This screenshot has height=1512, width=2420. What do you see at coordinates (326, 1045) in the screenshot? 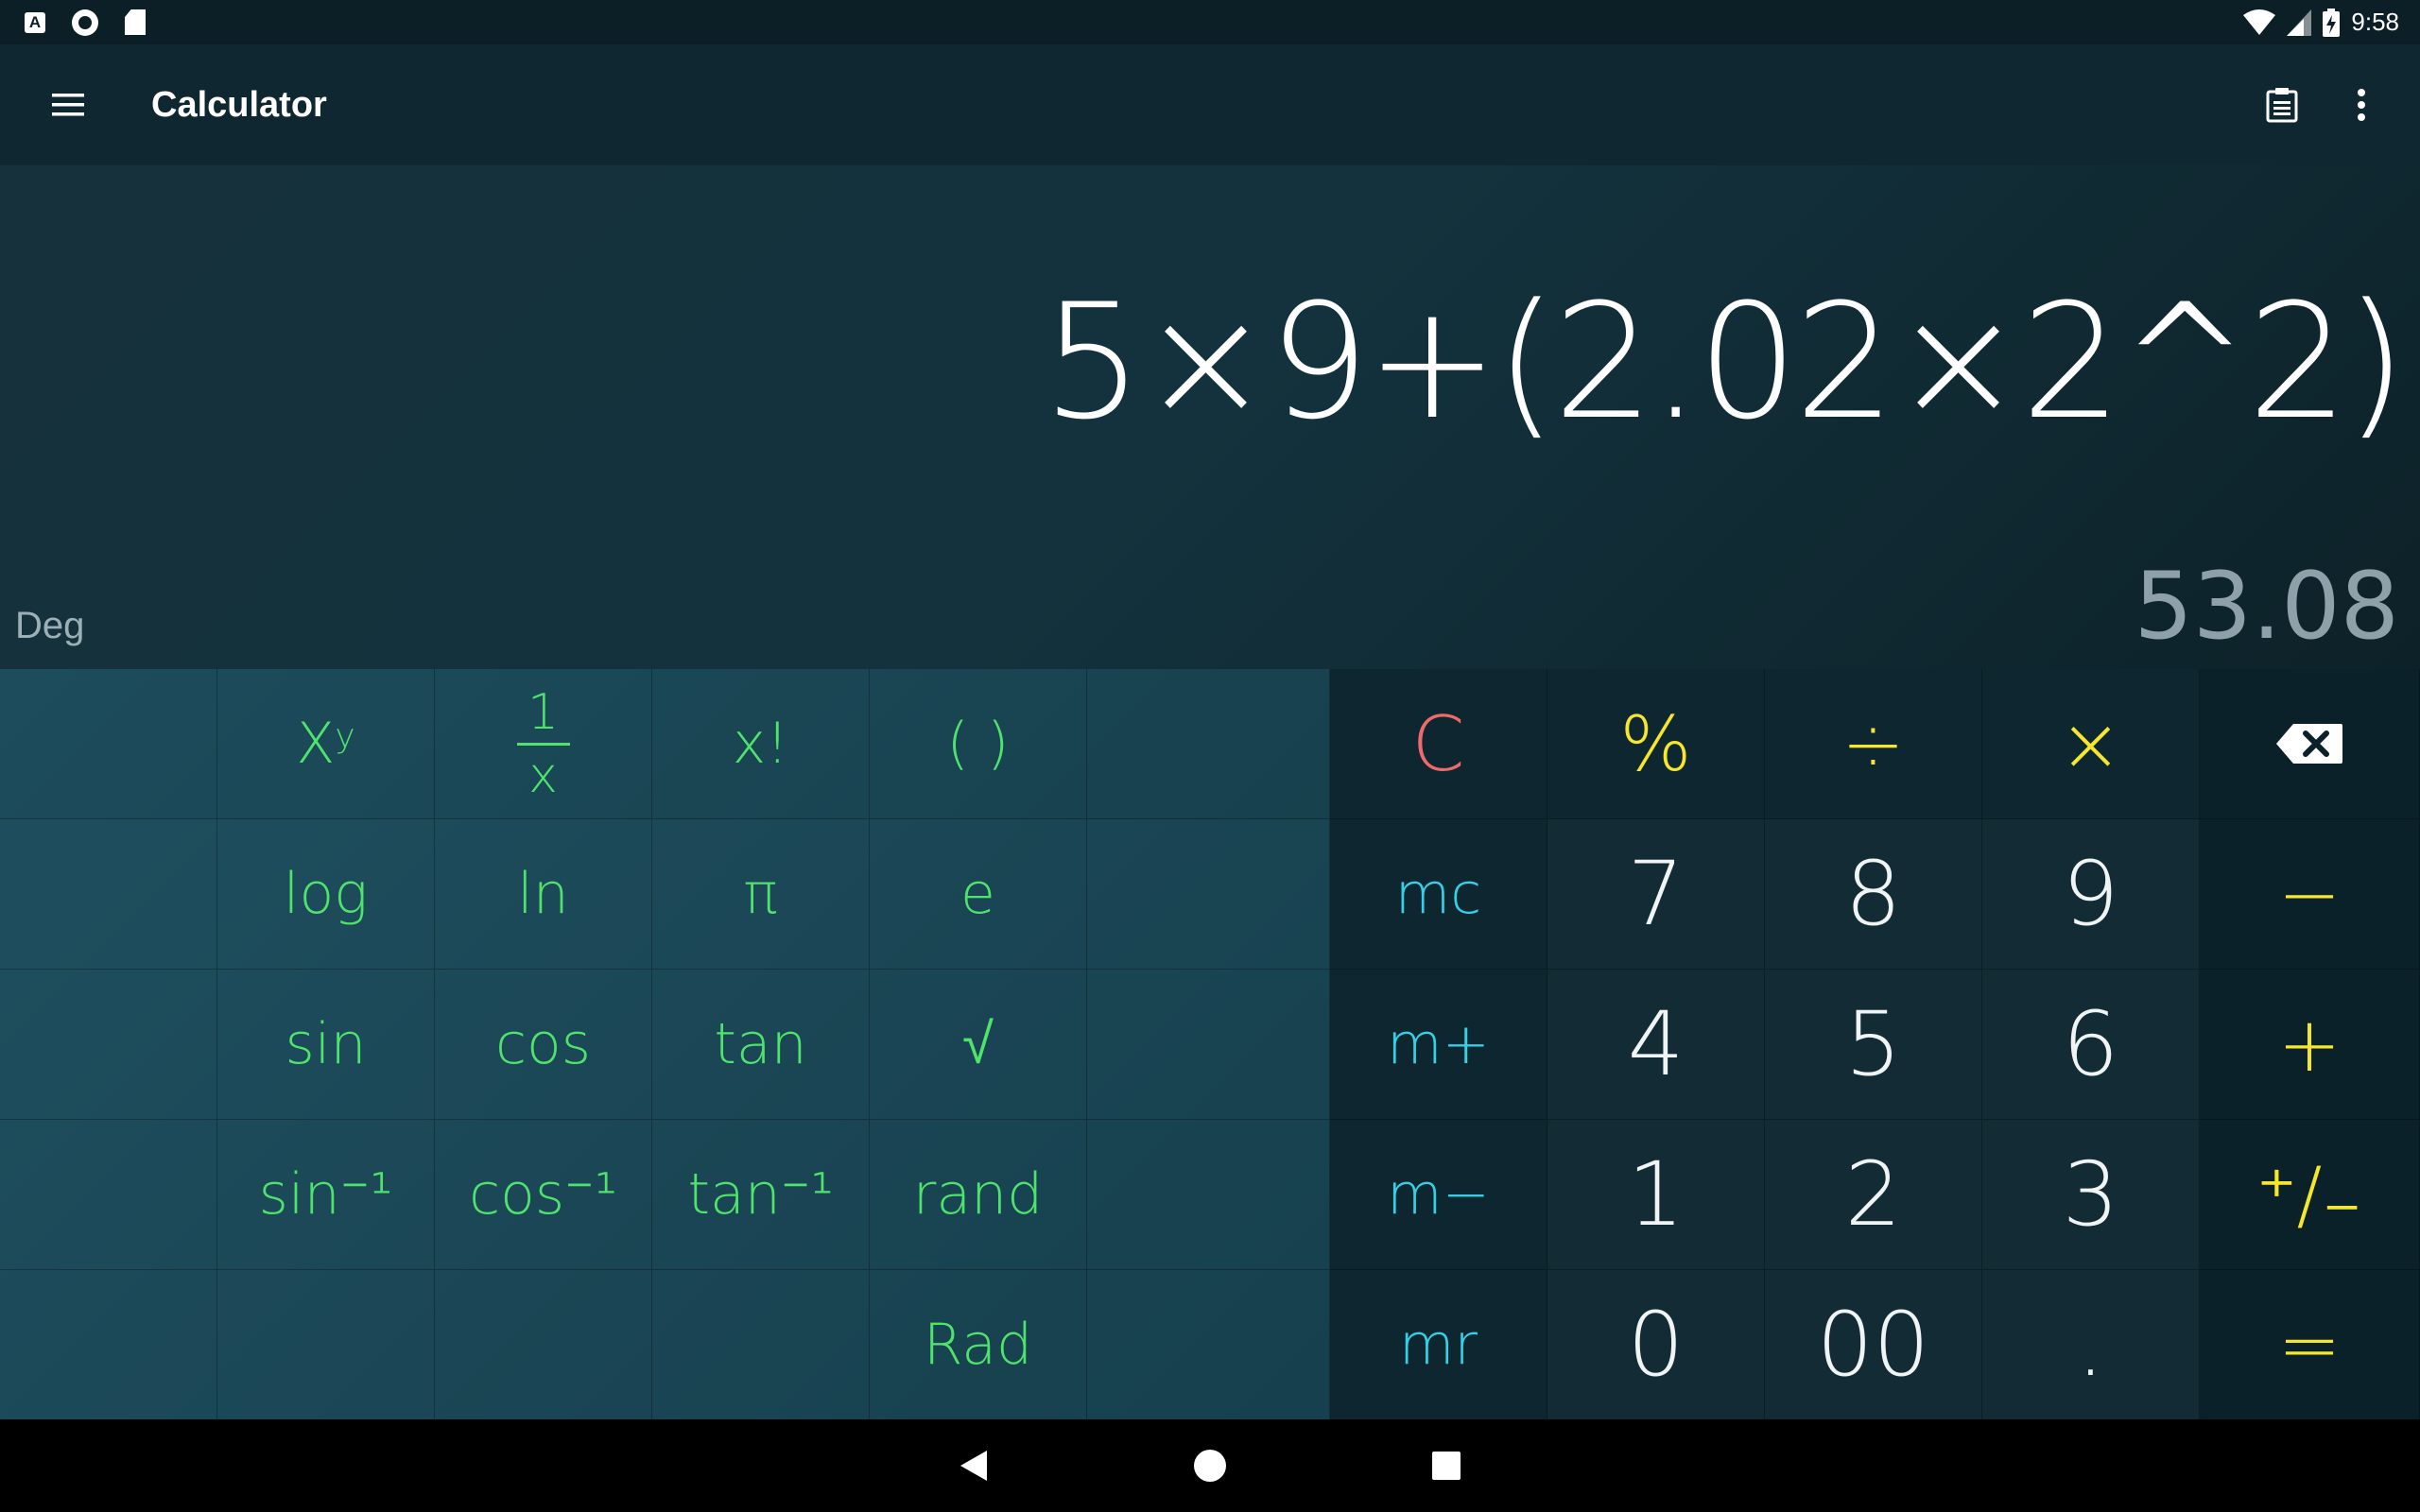
I see `sin-key: sin` at bounding box center [326, 1045].